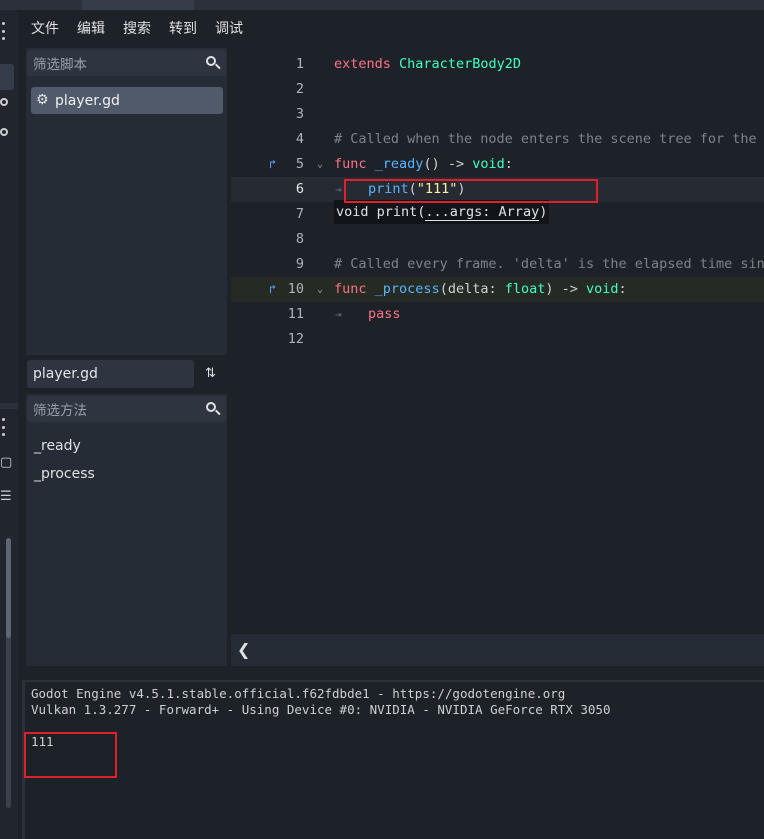 The image size is (764, 839). I want to click on line-number: 1, so click(299, 64).